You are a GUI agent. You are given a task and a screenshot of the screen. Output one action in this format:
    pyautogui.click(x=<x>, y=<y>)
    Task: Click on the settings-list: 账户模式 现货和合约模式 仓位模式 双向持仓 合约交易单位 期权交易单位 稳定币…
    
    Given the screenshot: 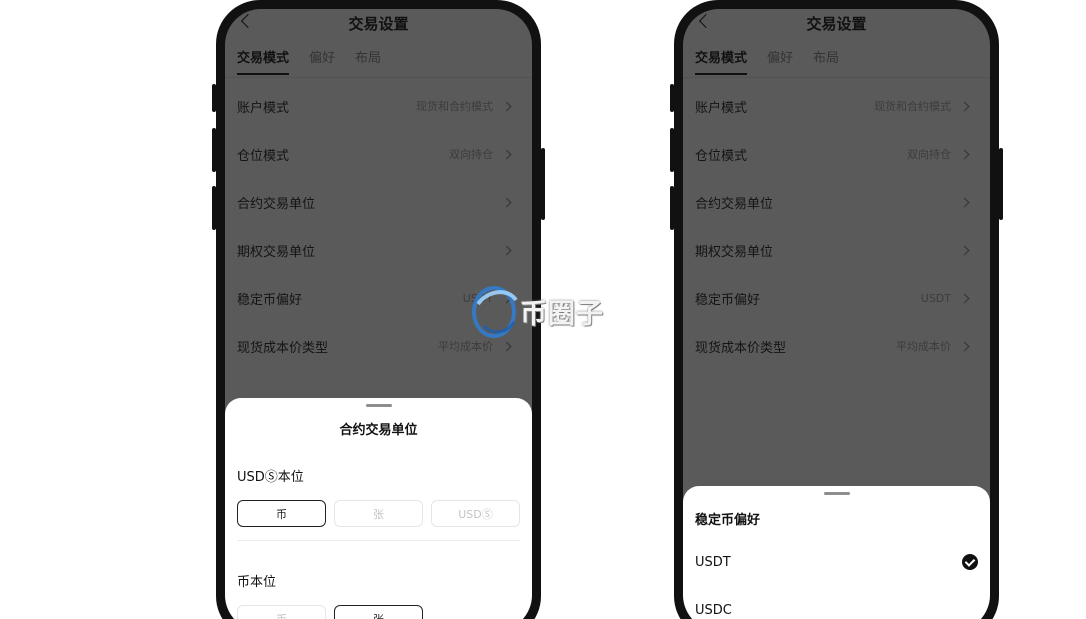 What is the action you would take?
    pyautogui.click(x=836, y=224)
    